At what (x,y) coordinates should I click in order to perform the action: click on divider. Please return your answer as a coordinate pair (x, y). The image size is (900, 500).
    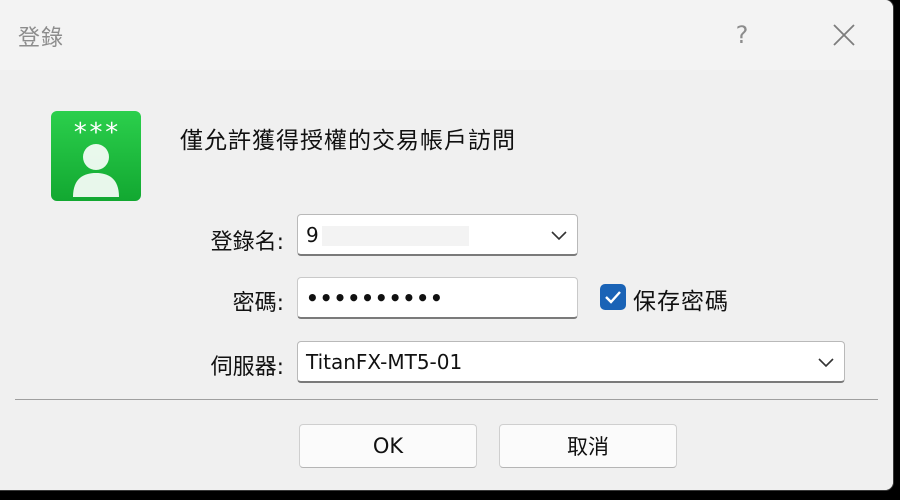
    Looking at the image, I should click on (446, 399).